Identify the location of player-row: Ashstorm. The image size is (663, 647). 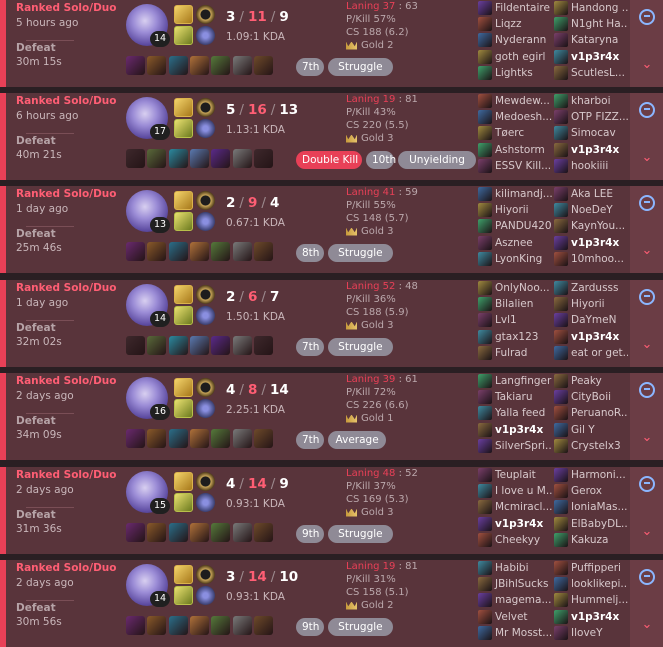
(515, 150).